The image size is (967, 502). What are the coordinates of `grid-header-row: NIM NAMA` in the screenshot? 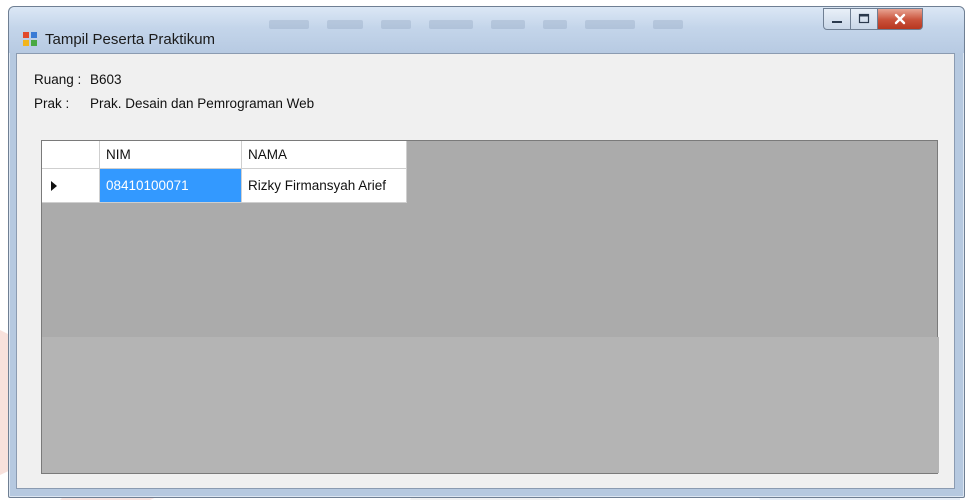 It's located at (224, 155).